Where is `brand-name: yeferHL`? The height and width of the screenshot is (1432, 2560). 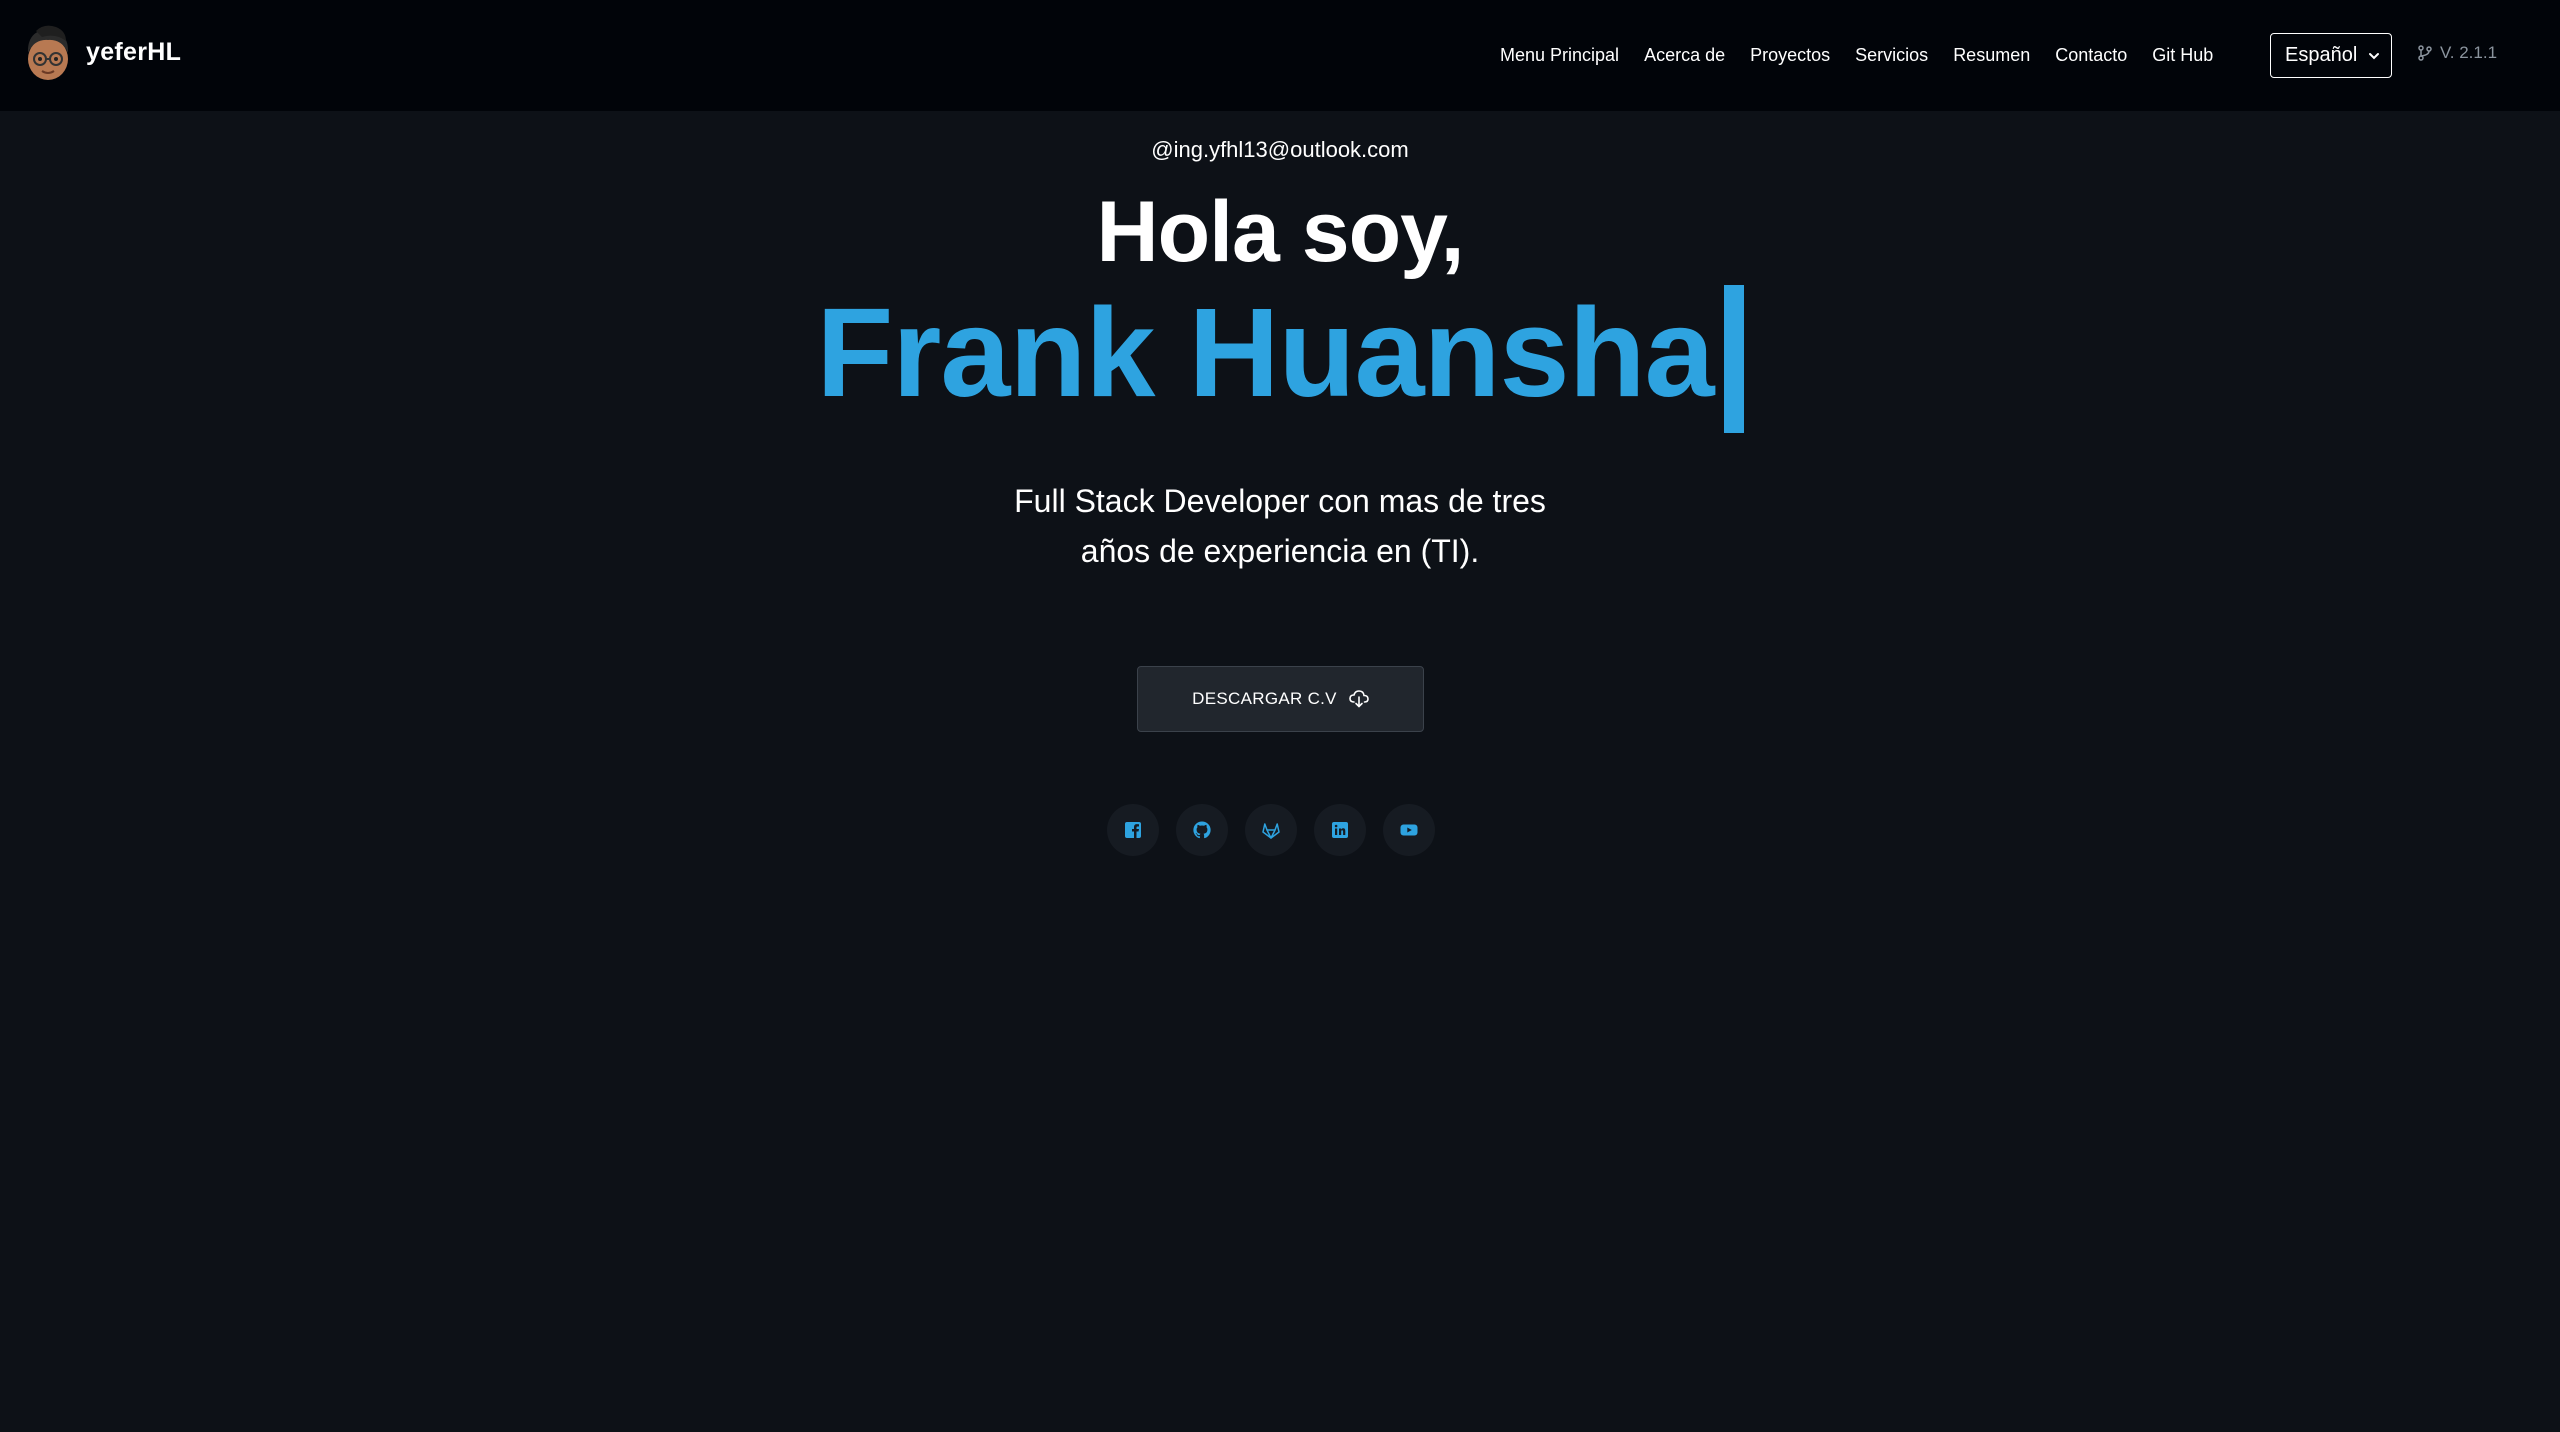
brand-name: yeferHL is located at coordinates (134, 51).